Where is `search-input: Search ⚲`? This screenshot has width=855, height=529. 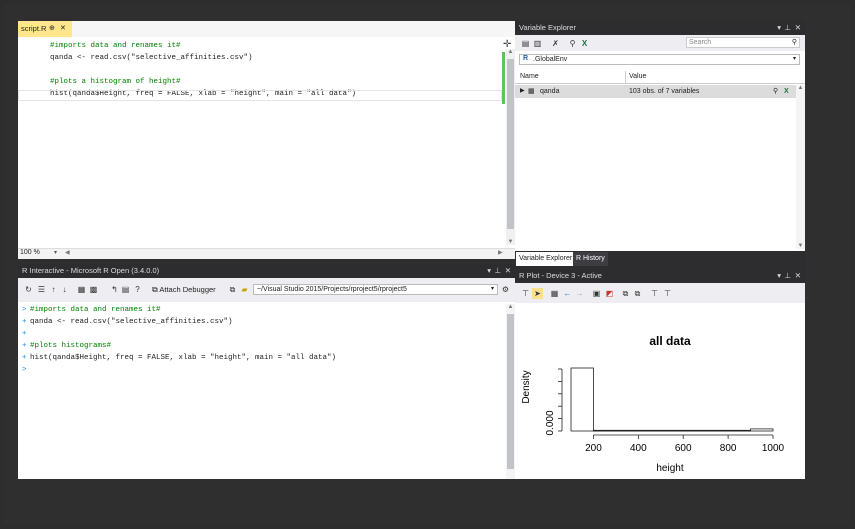 search-input: Search ⚲ is located at coordinates (743, 42).